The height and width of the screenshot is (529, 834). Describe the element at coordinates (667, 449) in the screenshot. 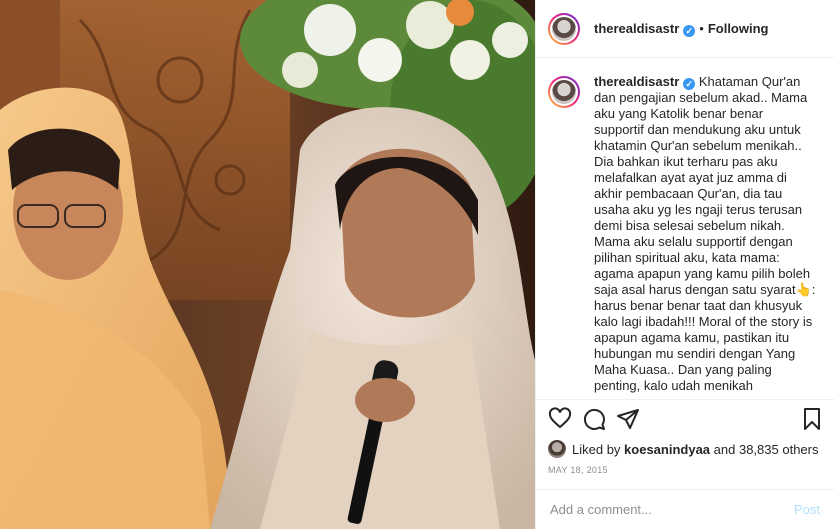

I see `liker-username: koesanindyaa` at that location.